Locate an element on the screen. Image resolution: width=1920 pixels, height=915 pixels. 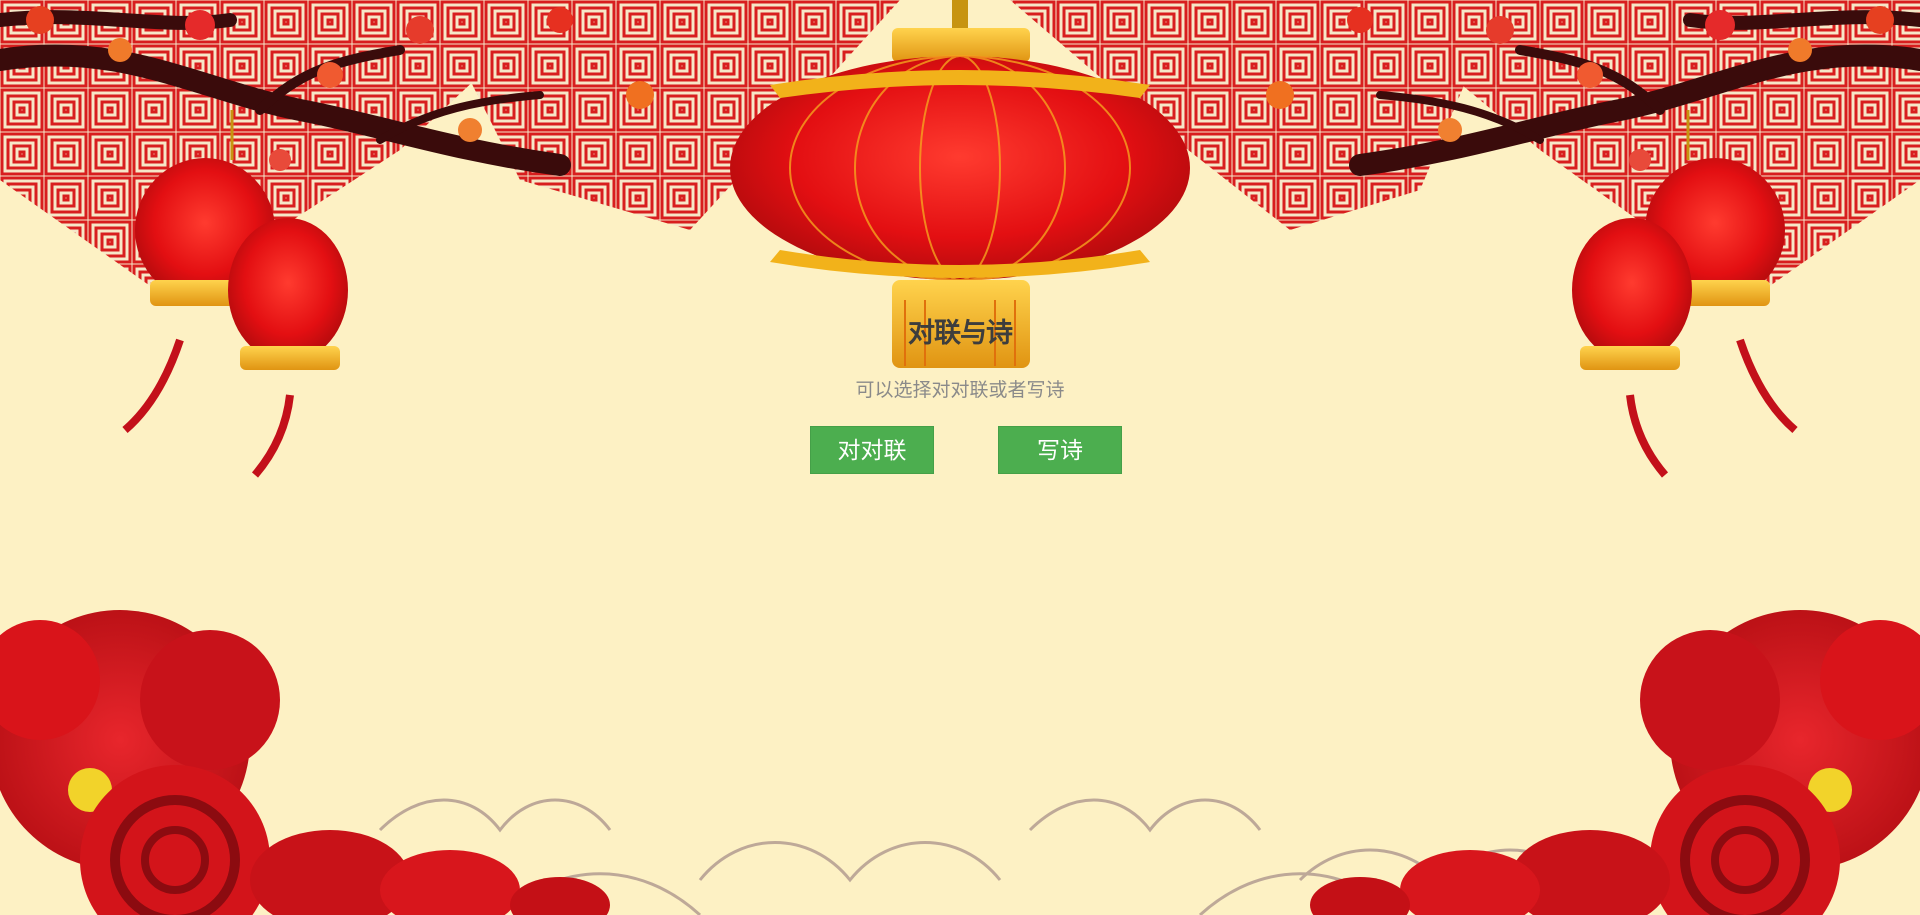
write-poem-button: 写诗 is located at coordinates (1060, 450).